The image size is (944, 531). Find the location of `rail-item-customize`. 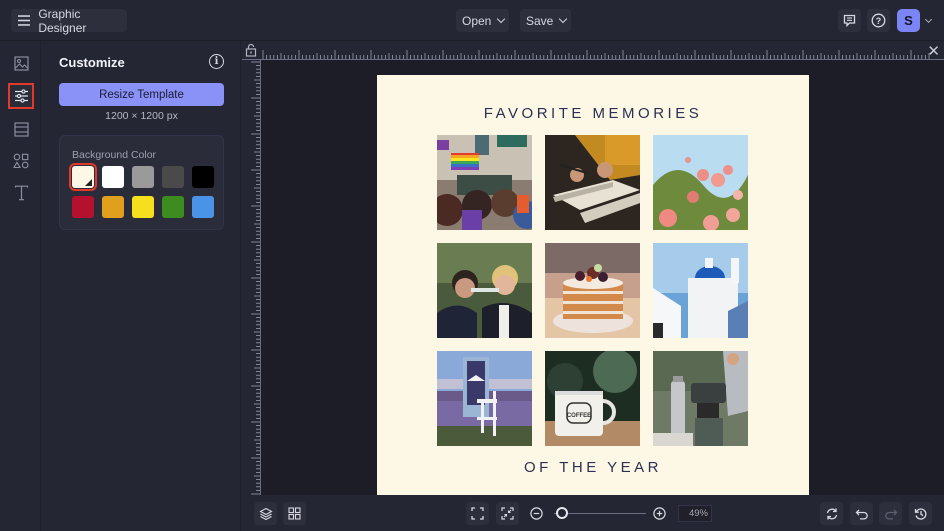

rail-item-customize is located at coordinates (21, 96).